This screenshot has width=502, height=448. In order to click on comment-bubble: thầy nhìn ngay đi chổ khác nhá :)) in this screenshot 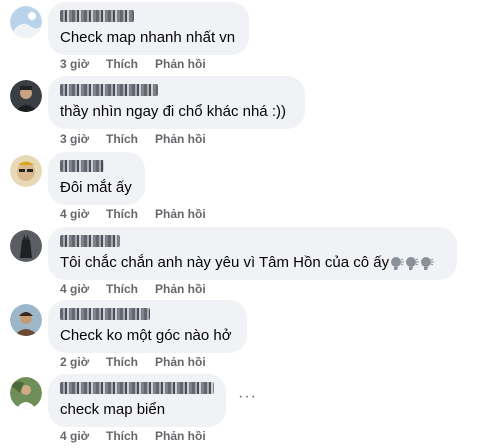, I will do `click(176, 102)`.